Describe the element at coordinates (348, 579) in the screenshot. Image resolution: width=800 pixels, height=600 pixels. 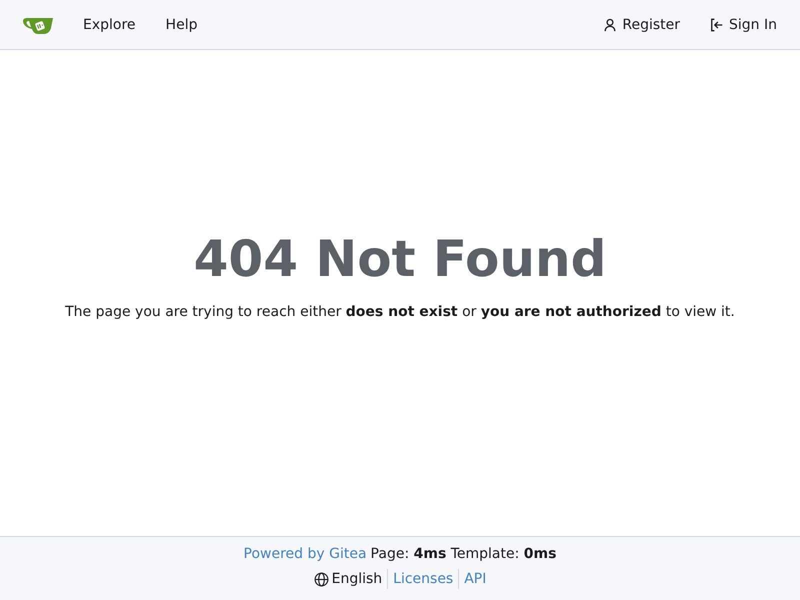
I see `language-selector: English` at that location.